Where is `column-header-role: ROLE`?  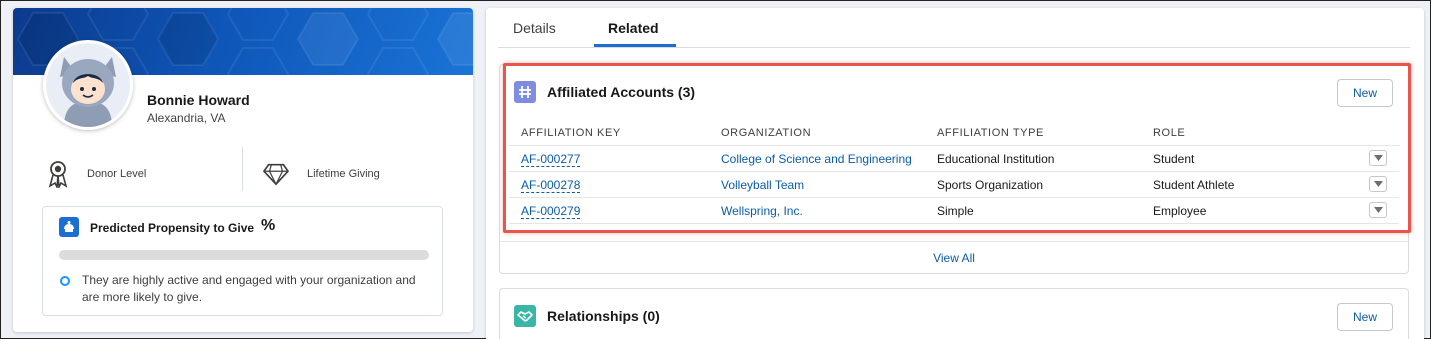
column-header-role: ROLE is located at coordinates (1169, 133).